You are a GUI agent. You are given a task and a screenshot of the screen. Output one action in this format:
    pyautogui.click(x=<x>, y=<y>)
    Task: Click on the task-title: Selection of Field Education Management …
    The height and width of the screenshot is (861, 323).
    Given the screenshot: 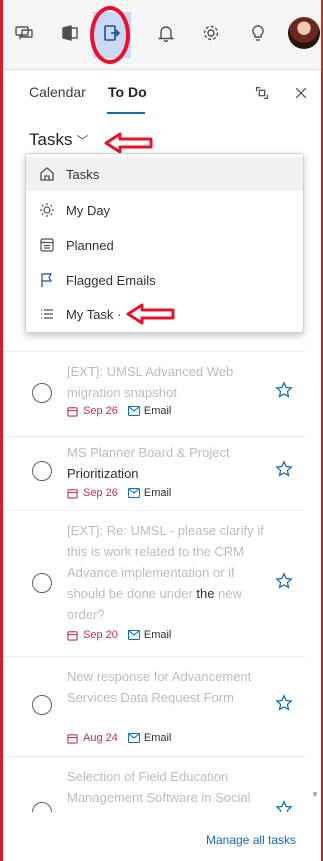 What is the action you would take?
    pyautogui.click(x=159, y=787)
    